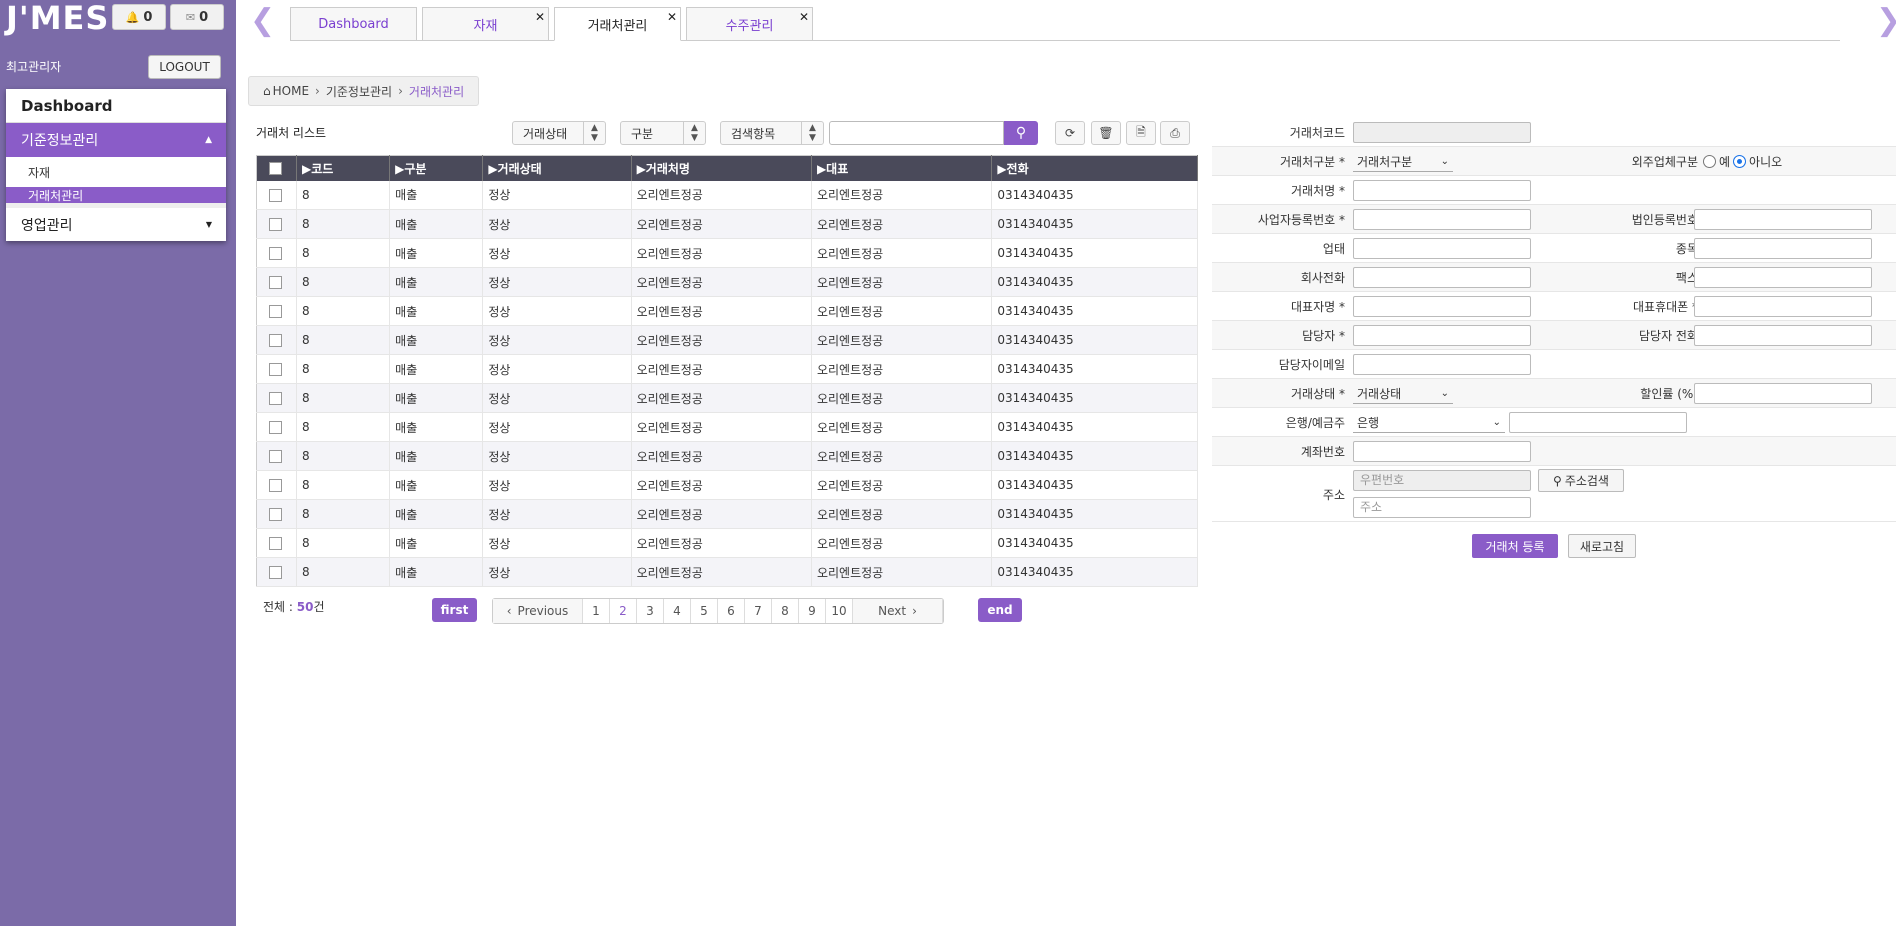  What do you see at coordinates (898, 611) in the screenshot?
I see `next-page-button: Next ›` at bounding box center [898, 611].